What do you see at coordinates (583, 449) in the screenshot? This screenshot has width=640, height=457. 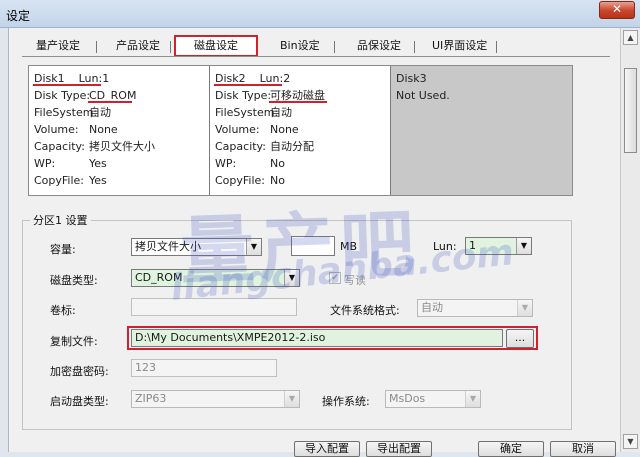 I see `cancel-button: 取消` at bounding box center [583, 449].